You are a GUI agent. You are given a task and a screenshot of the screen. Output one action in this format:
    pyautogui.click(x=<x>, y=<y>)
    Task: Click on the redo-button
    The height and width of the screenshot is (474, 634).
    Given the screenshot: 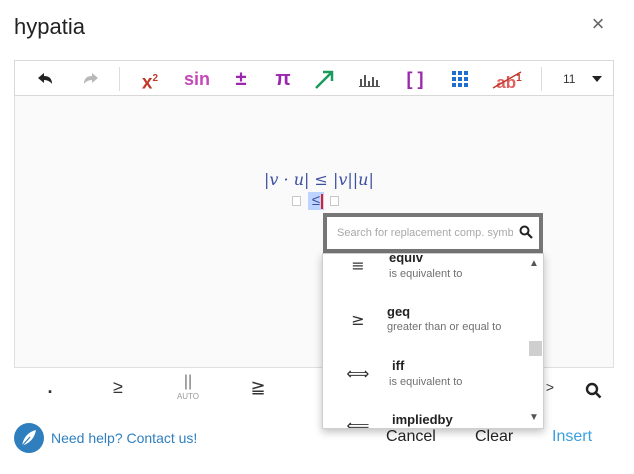 What is the action you would take?
    pyautogui.click(x=91, y=79)
    